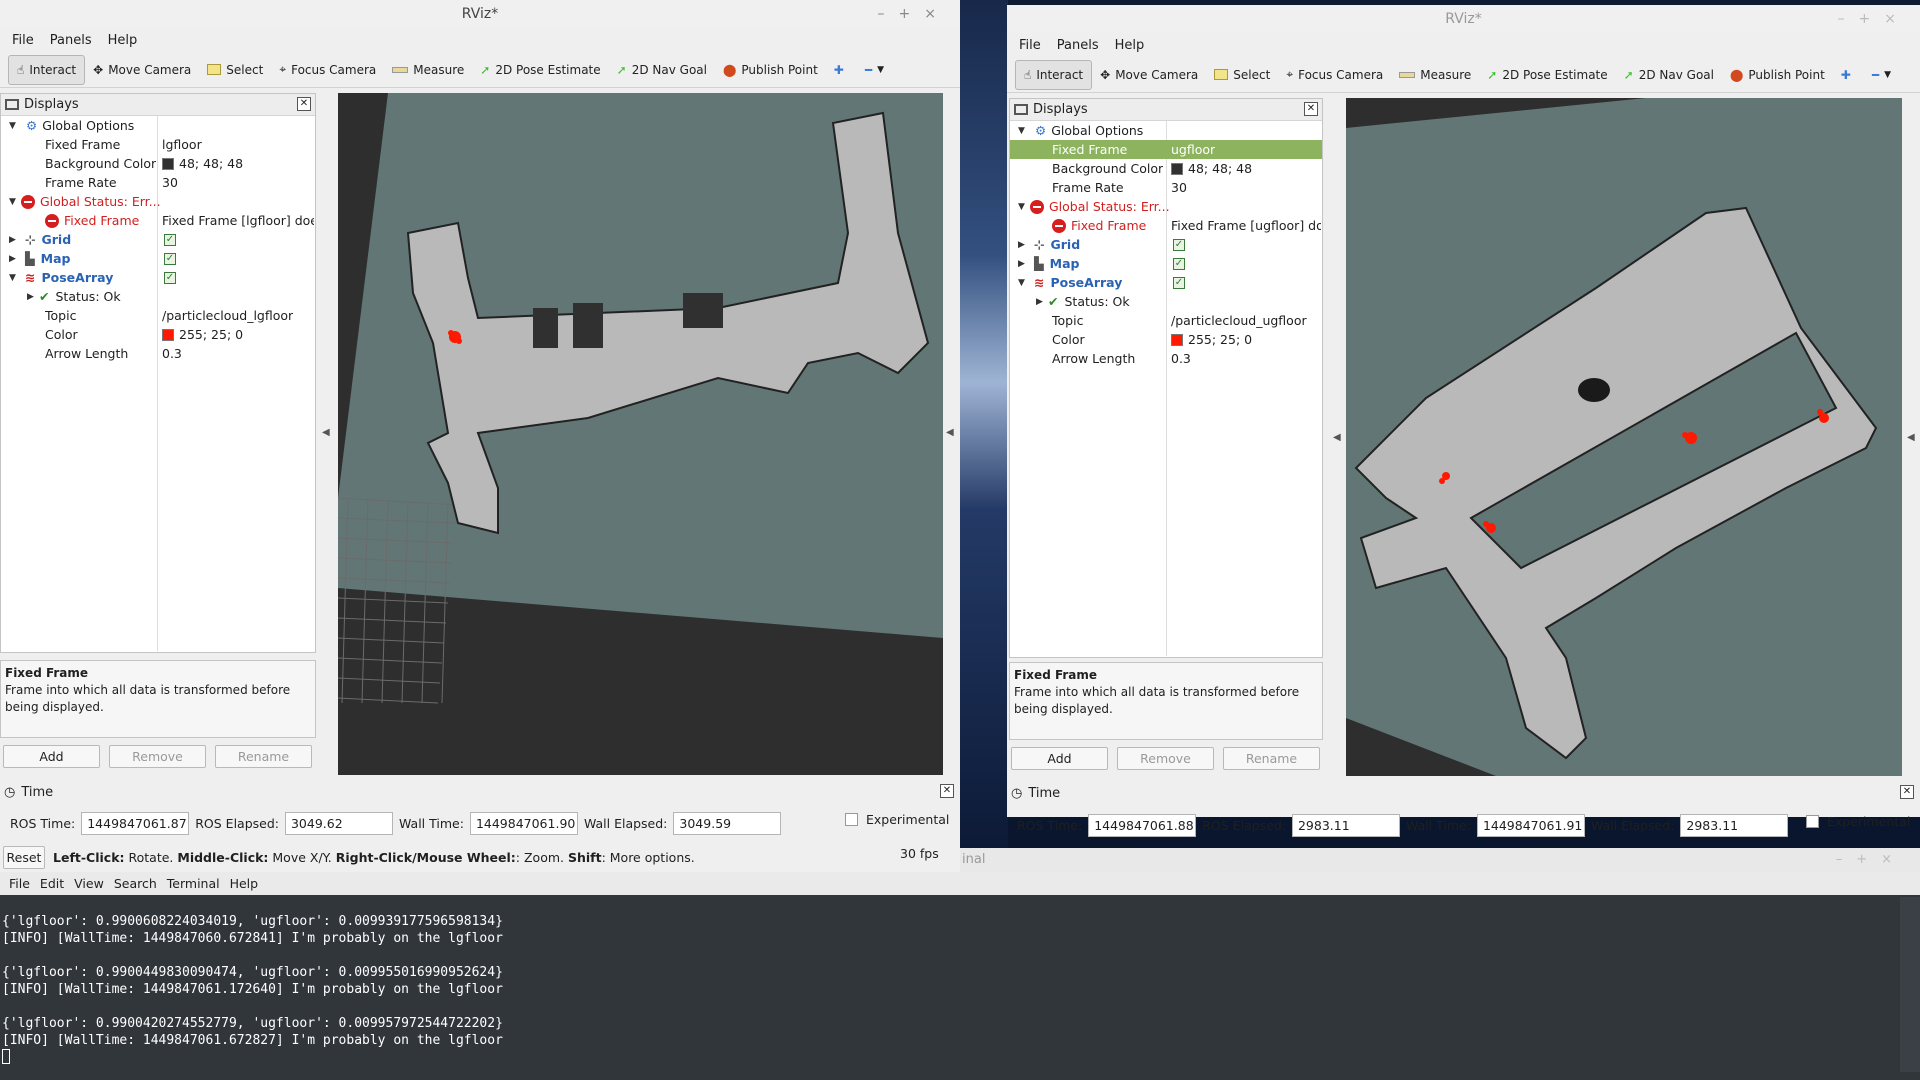  What do you see at coordinates (1463, 19) in the screenshot?
I see `title-bar: RViz* –+×` at bounding box center [1463, 19].